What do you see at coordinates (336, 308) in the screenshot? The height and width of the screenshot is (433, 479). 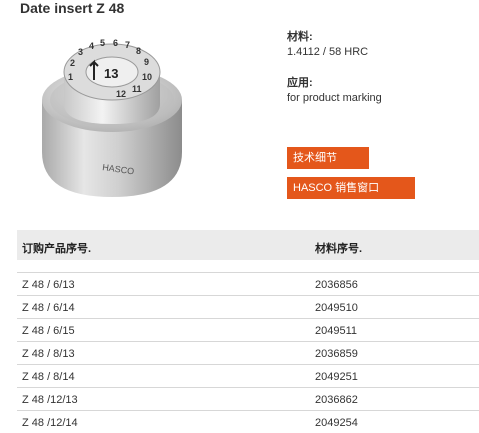 I see `material-number-cell: 2049510` at bounding box center [336, 308].